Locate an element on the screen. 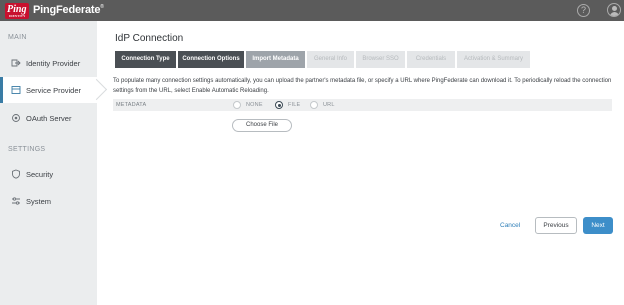  radio-none-label: NONE is located at coordinates (254, 105).